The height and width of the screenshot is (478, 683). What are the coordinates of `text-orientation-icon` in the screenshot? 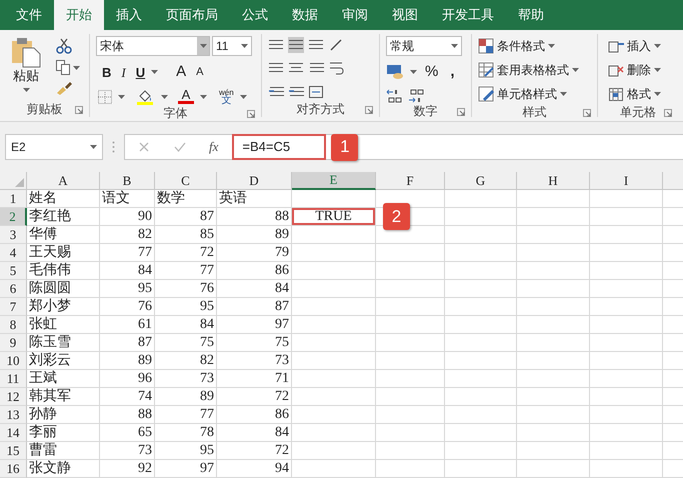 It's located at (336, 45).